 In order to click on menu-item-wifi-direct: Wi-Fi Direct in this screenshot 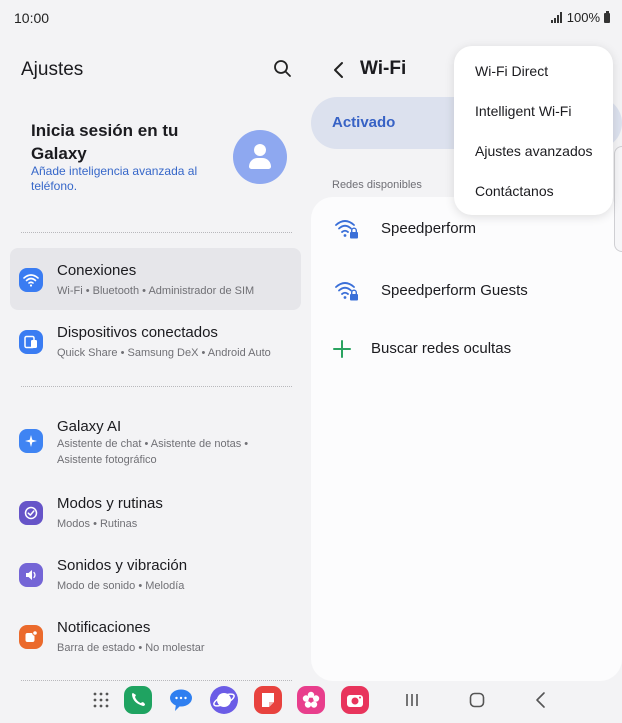, I will do `click(533, 71)`.